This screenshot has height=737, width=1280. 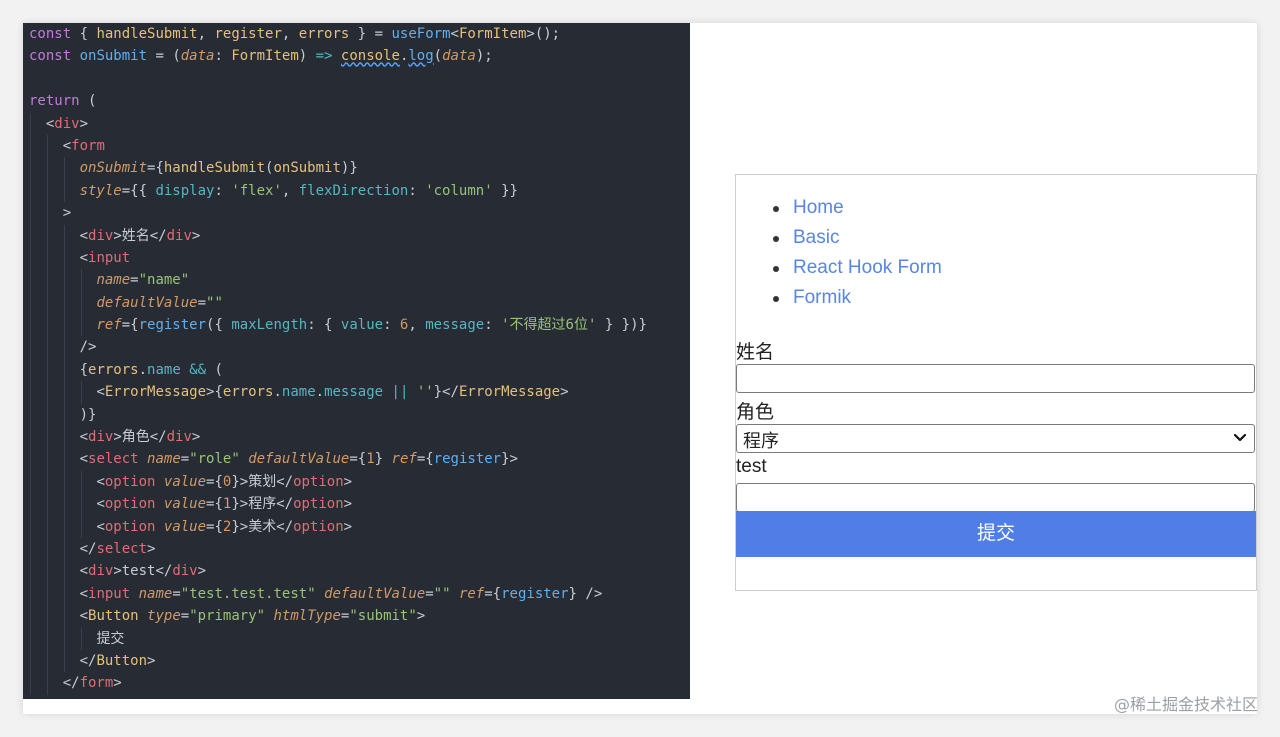 What do you see at coordinates (761, 441) in the screenshot?
I see `role-selected-value: 程序` at bounding box center [761, 441].